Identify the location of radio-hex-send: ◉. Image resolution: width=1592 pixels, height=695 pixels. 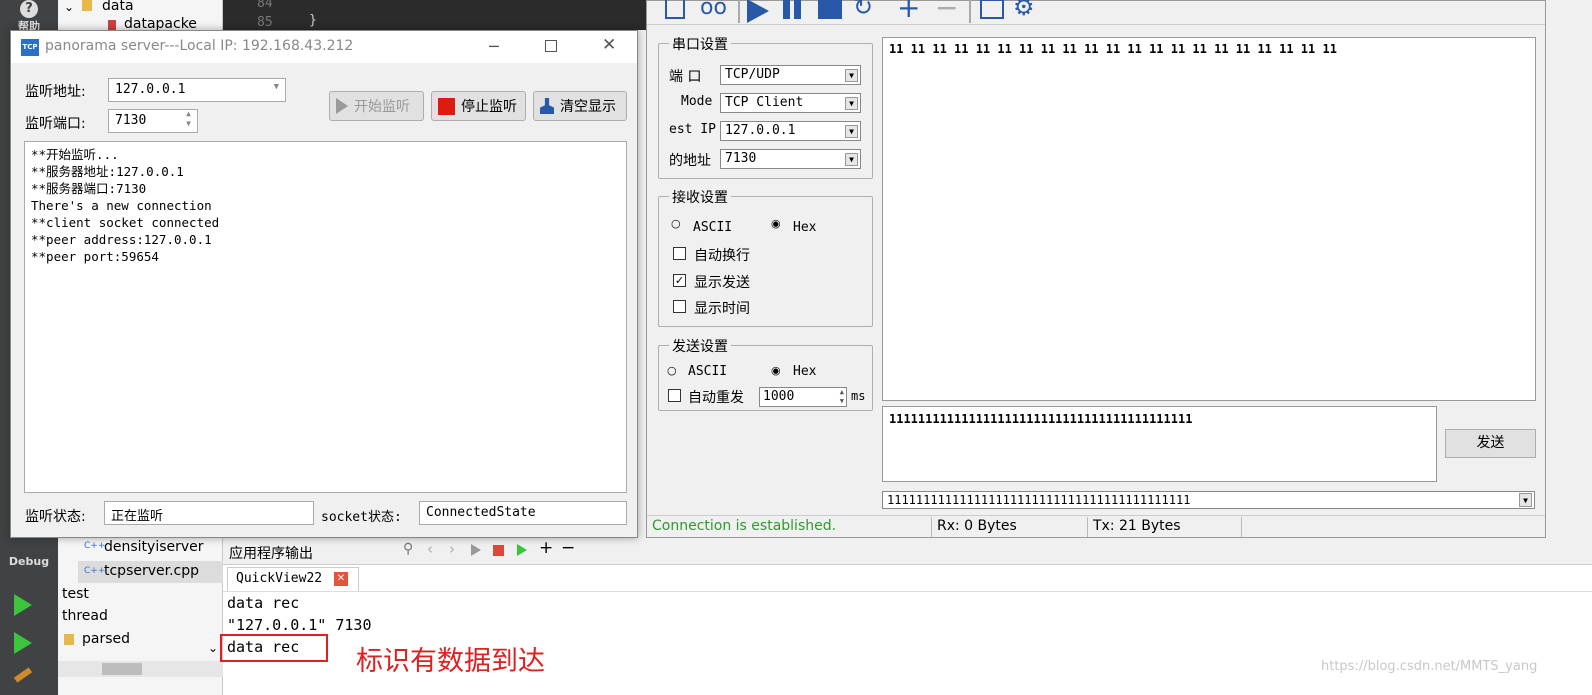
(776, 370).